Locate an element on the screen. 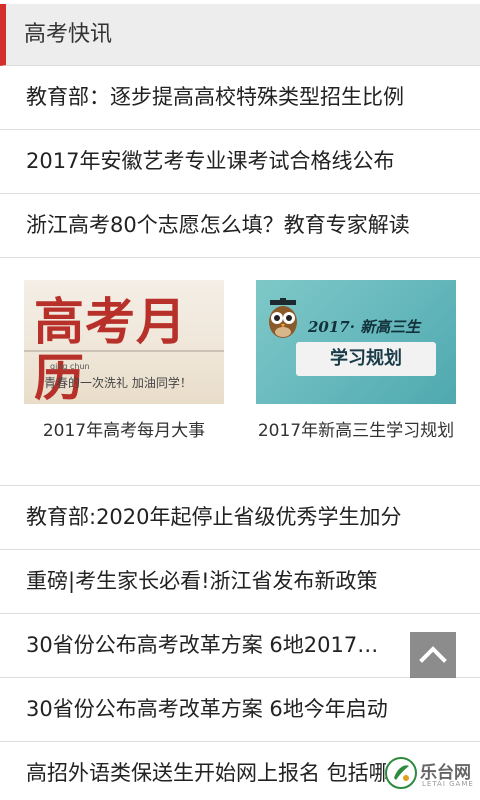 The height and width of the screenshot is (800, 480). image-line2: 学习规划 is located at coordinates (366, 359).